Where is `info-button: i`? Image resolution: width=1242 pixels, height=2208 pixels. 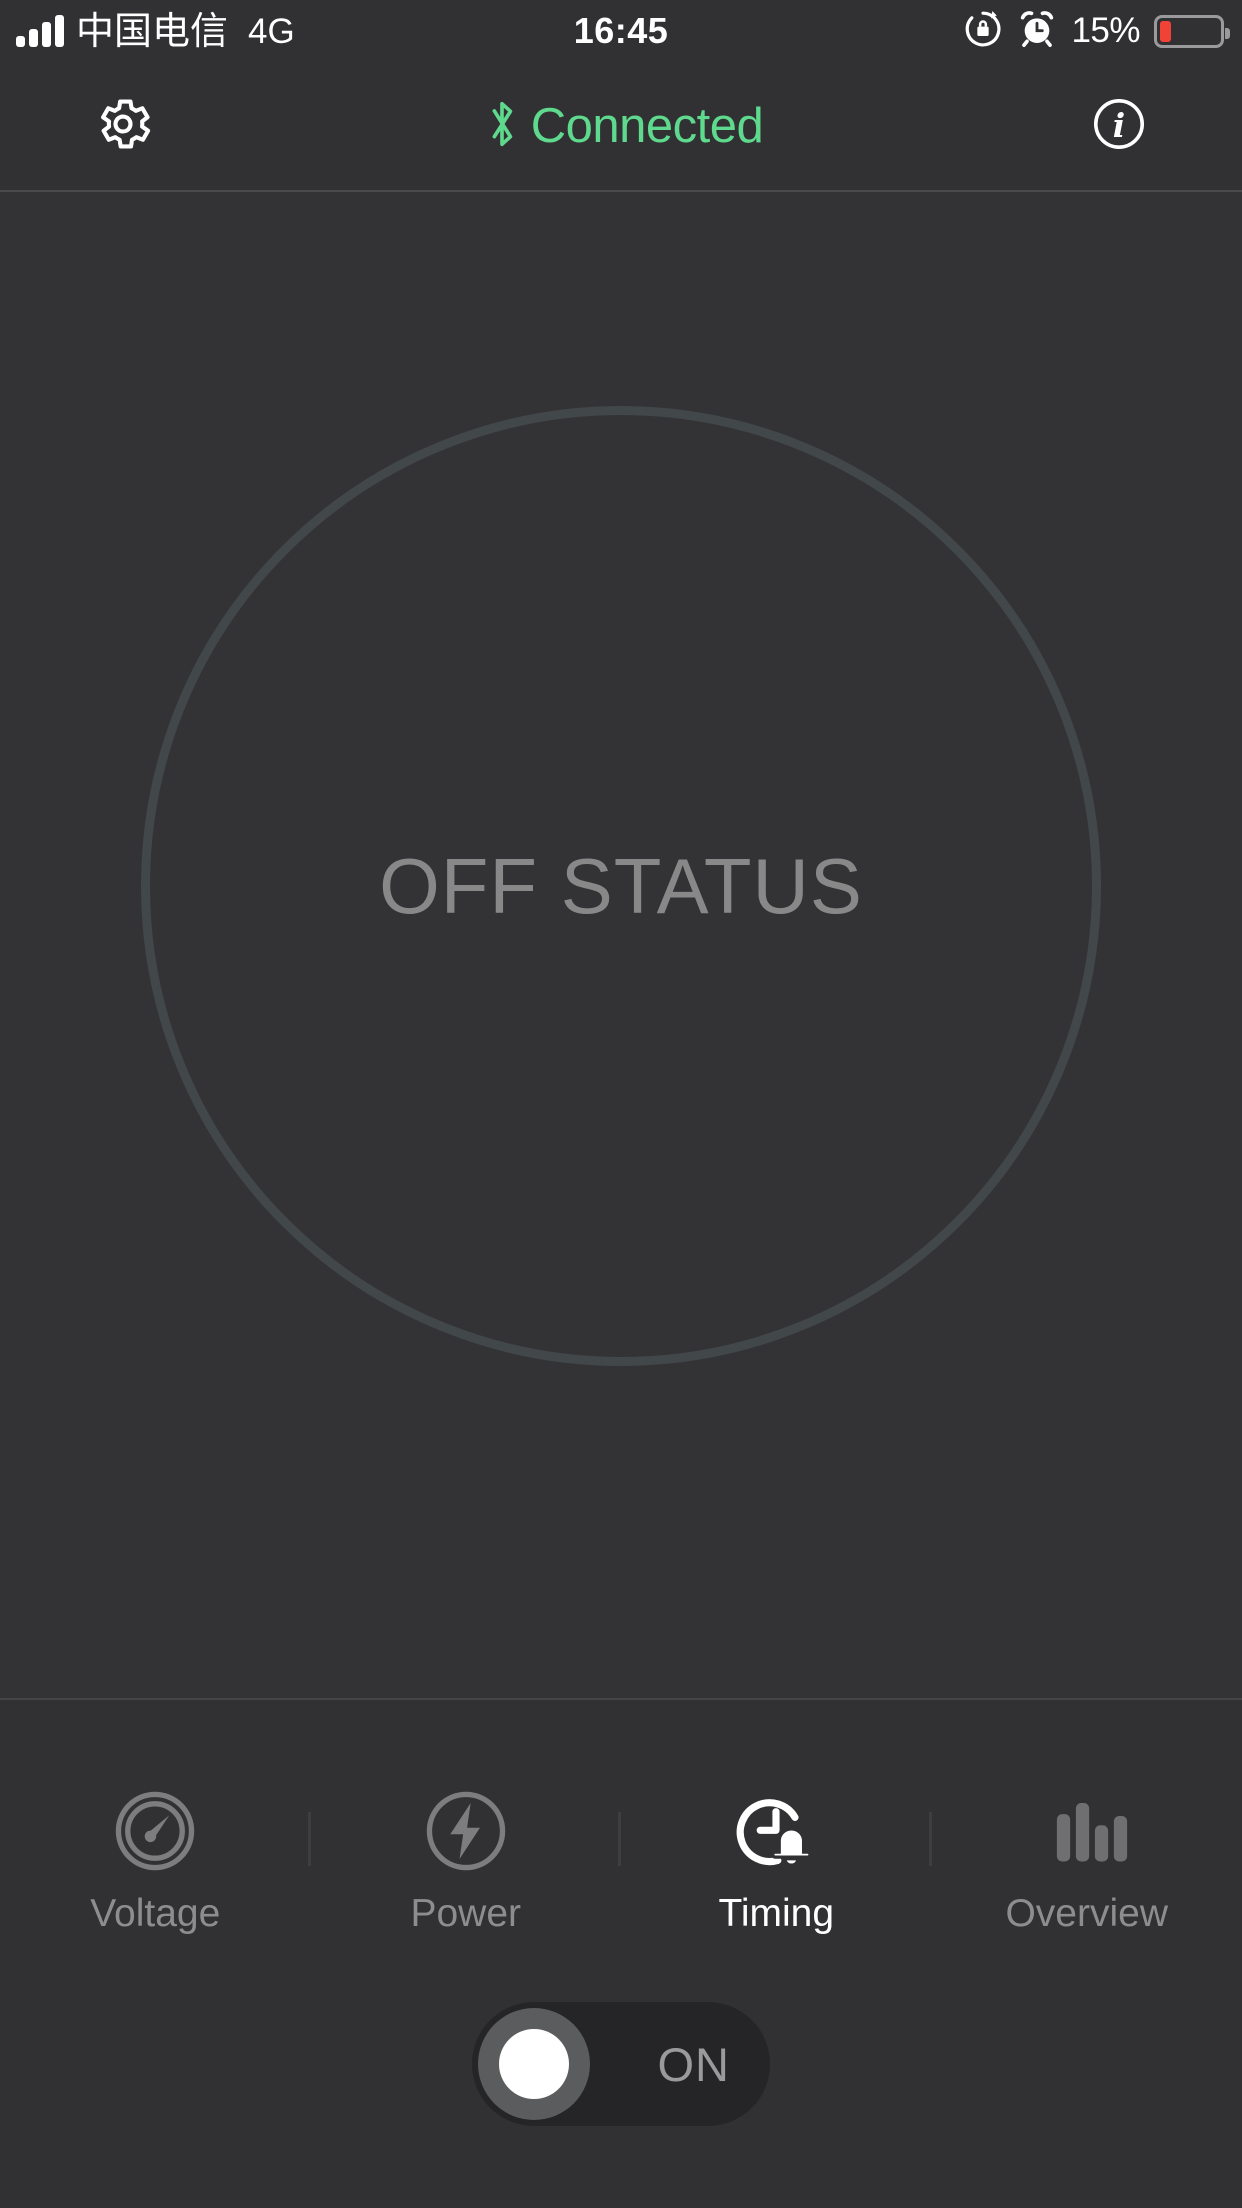 info-button: i is located at coordinates (1119, 126).